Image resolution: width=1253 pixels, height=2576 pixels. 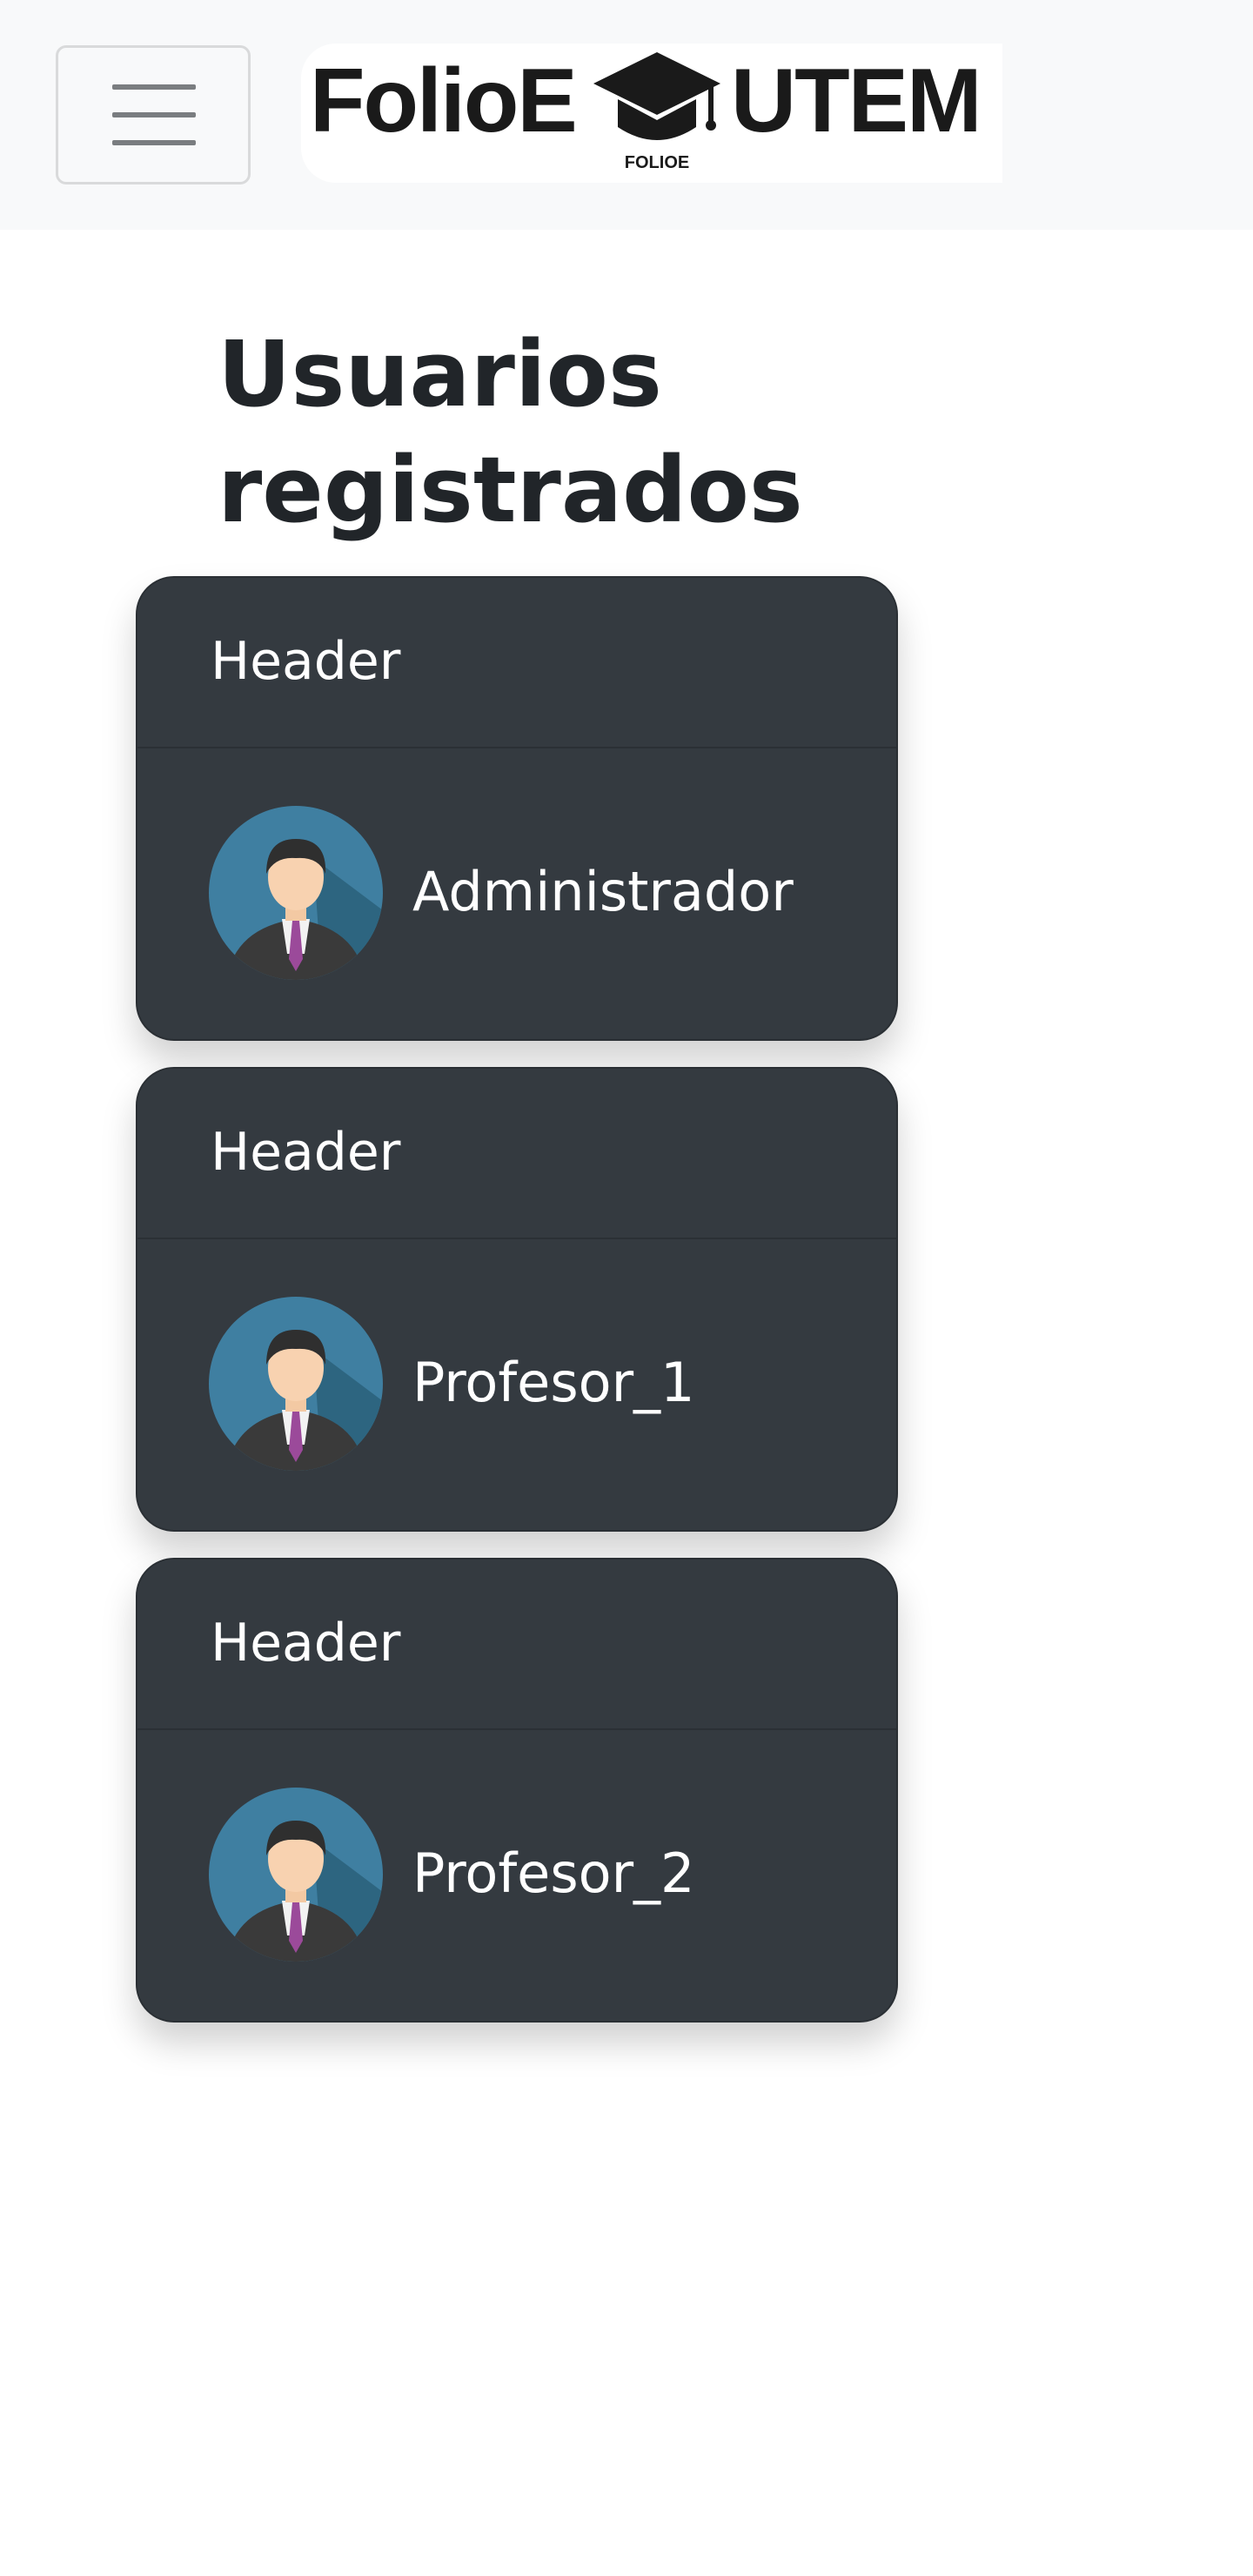 What do you see at coordinates (657, 162) in the screenshot?
I see `brand-cap-label: FOLIOE` at bounding box center [657, 162].